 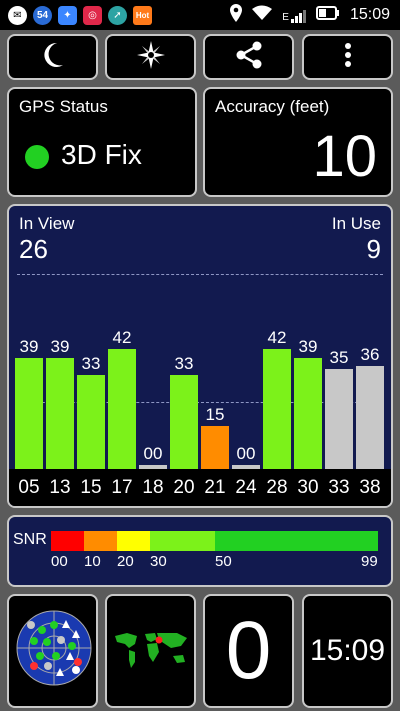 What do you see at coordinates (184, 363) in the screenshot?
I see `snr-value-20: 33` at bounding box center [184, 363].